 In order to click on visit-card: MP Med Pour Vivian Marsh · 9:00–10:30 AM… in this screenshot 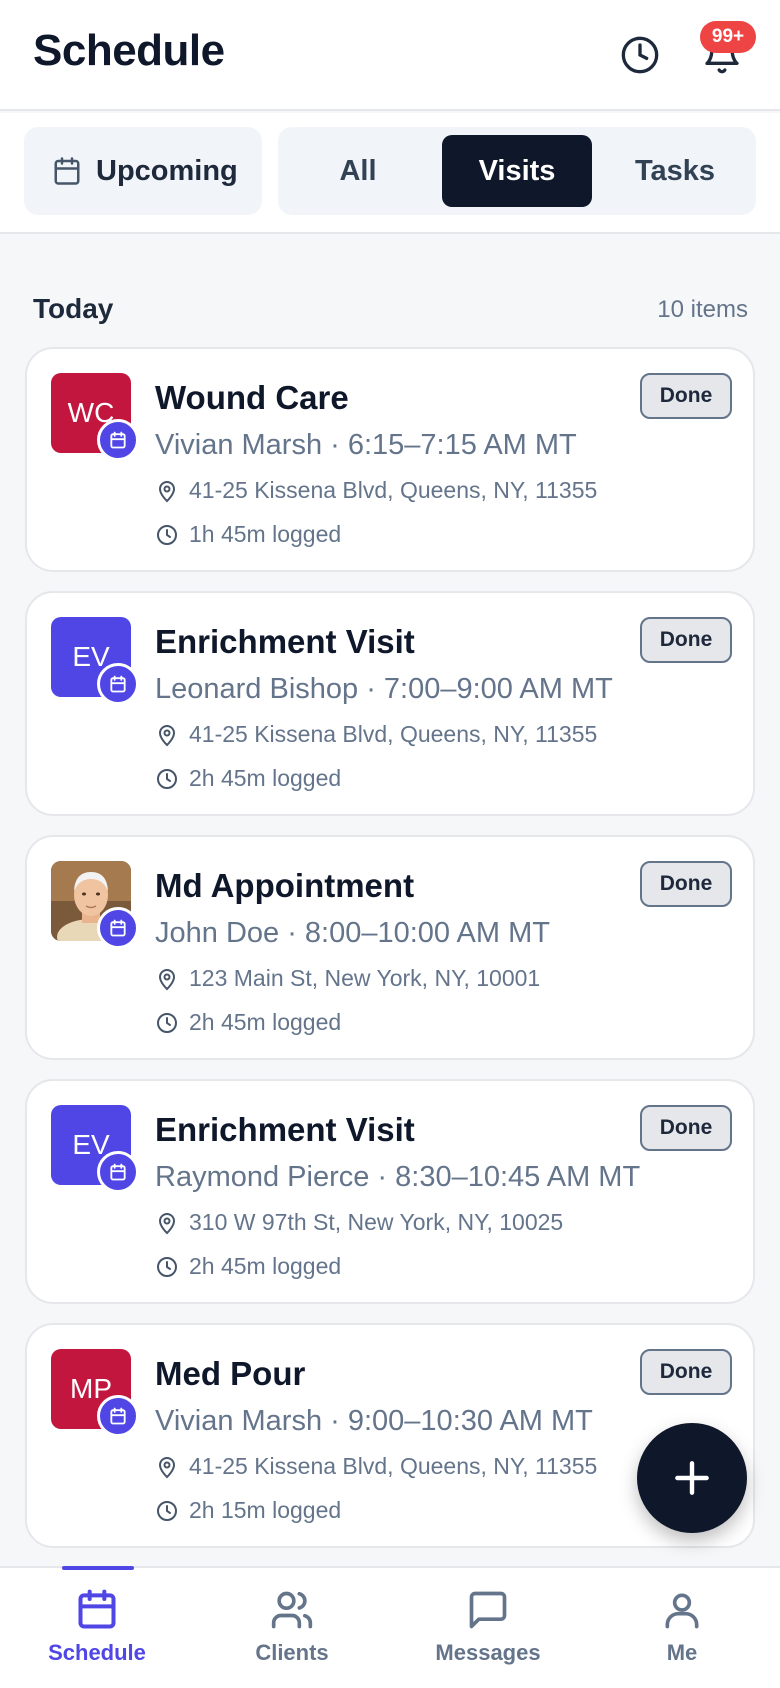, I will do `click(390, 1435)`.